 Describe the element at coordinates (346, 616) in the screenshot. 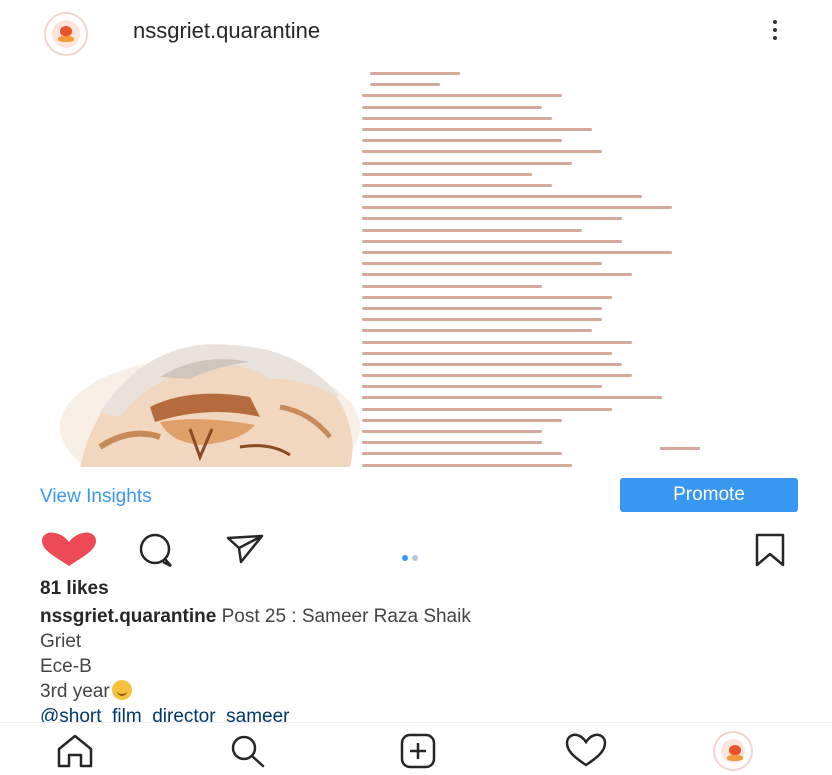

I see `caption-text: Post 25 : Sameer Raza Shaik` at that location.